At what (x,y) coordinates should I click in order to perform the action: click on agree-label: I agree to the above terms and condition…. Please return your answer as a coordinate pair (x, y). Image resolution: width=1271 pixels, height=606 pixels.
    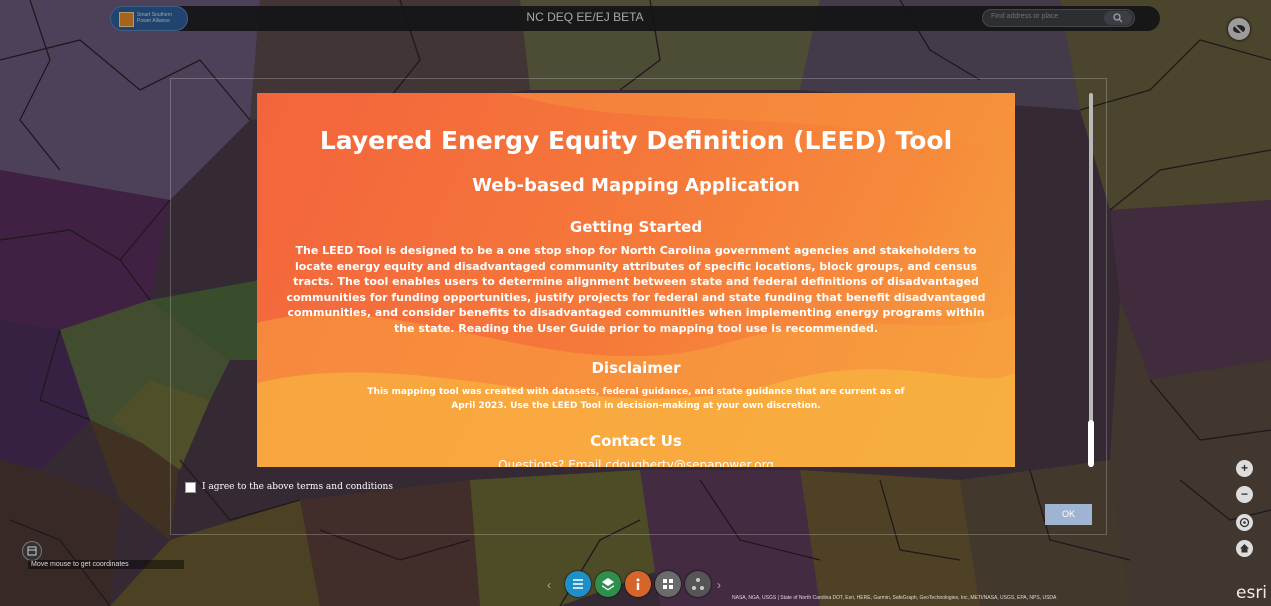
    Looking at the image, I should click on (332, 487).